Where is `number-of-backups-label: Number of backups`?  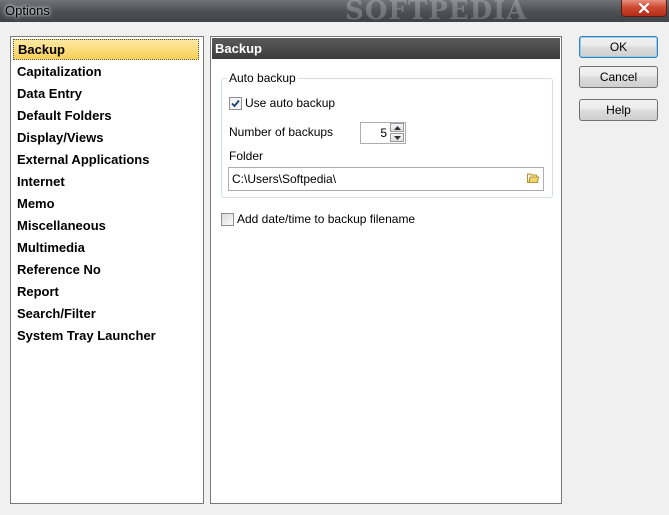 number-of-backups-label: Number of backups is located at coordinates (281, 132).